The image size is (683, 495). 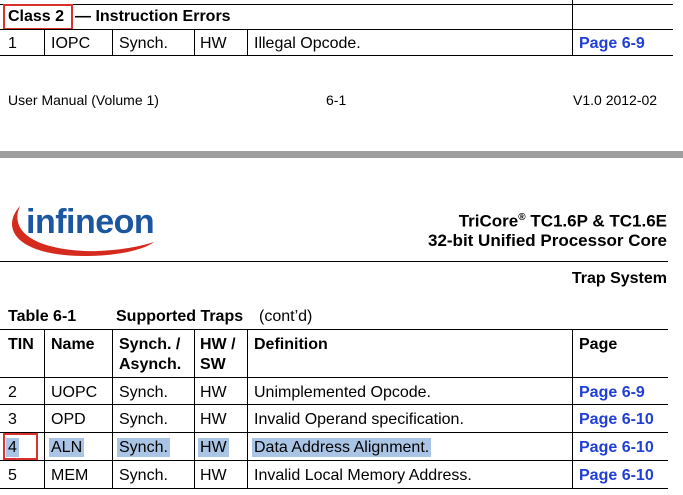 What do you see at coordinates (612, 392) in the screenshot?
I see `row-page-link: Page 6-9` at bounding box center [612, 392].